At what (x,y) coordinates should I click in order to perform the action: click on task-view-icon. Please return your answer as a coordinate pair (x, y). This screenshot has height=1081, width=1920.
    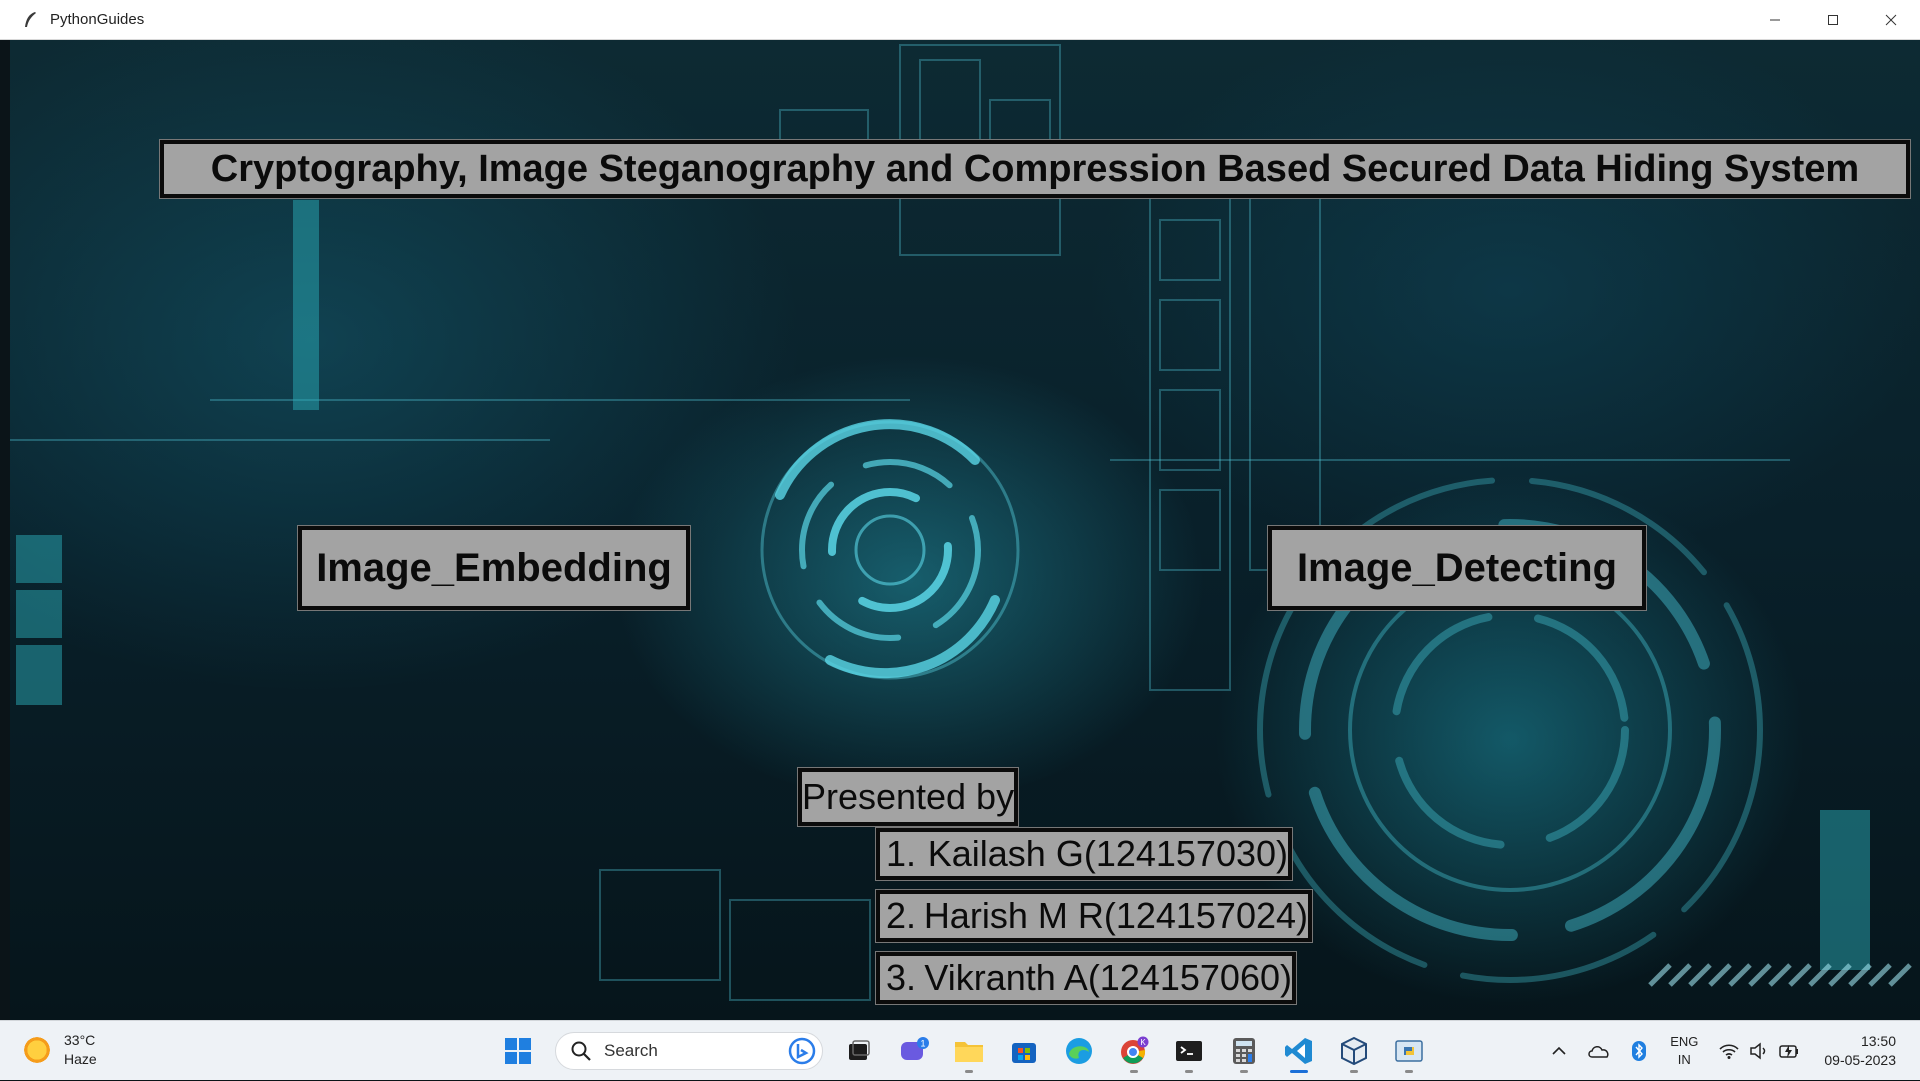
    Looking at the image, I should click on (859, 1050).